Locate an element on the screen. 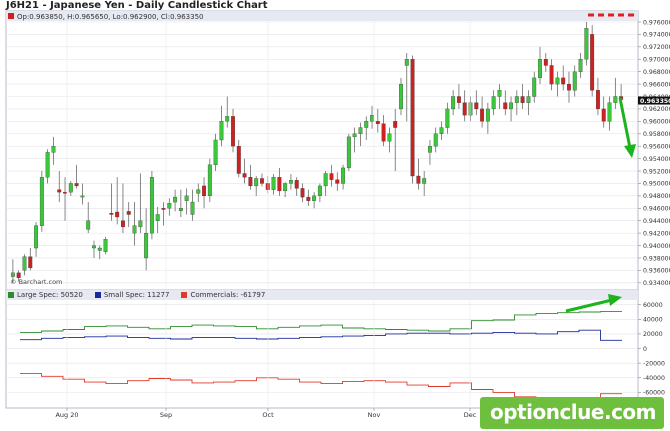 The width and height of the screenshot is (670, 431). commercials-swatch is located at coordinates (184, 295).